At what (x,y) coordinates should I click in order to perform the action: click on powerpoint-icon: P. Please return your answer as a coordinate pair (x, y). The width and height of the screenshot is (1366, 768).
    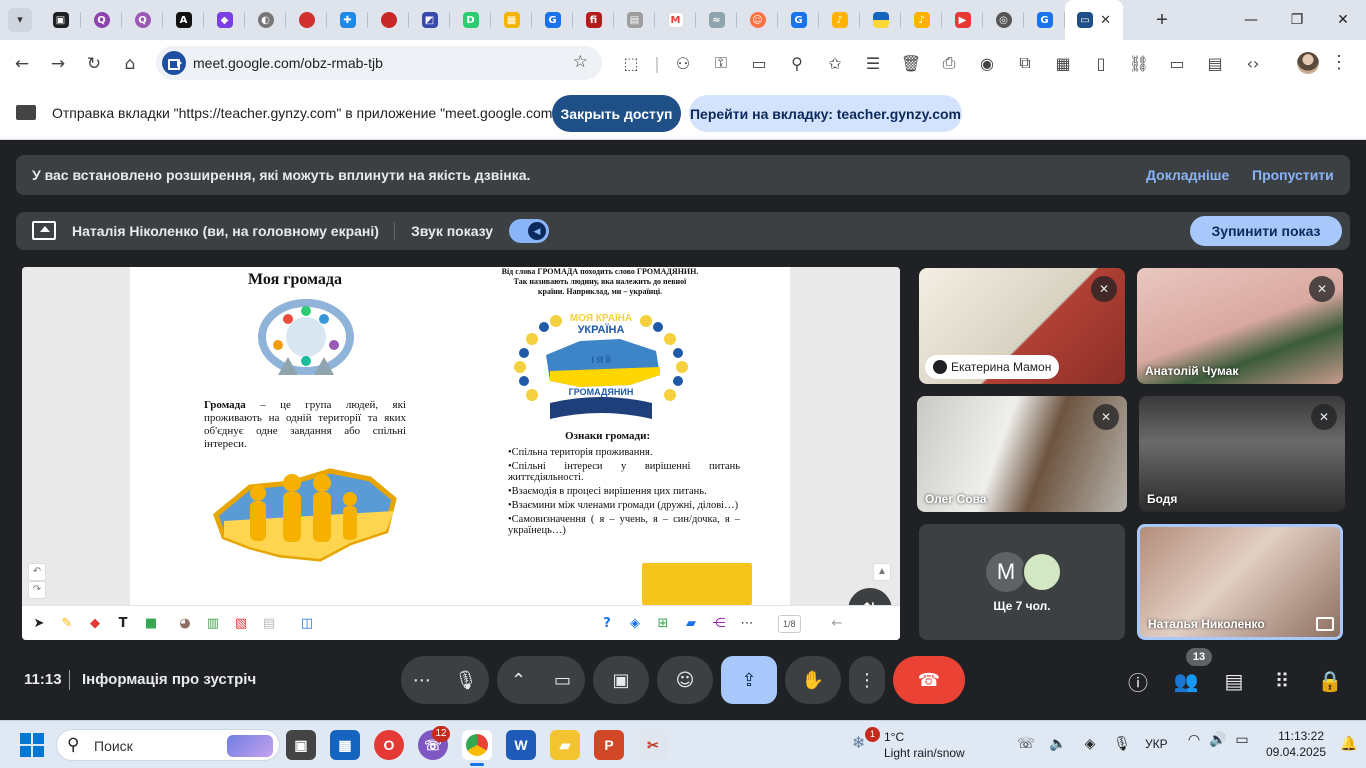
    Looking at the image, I should click on (609, 745).